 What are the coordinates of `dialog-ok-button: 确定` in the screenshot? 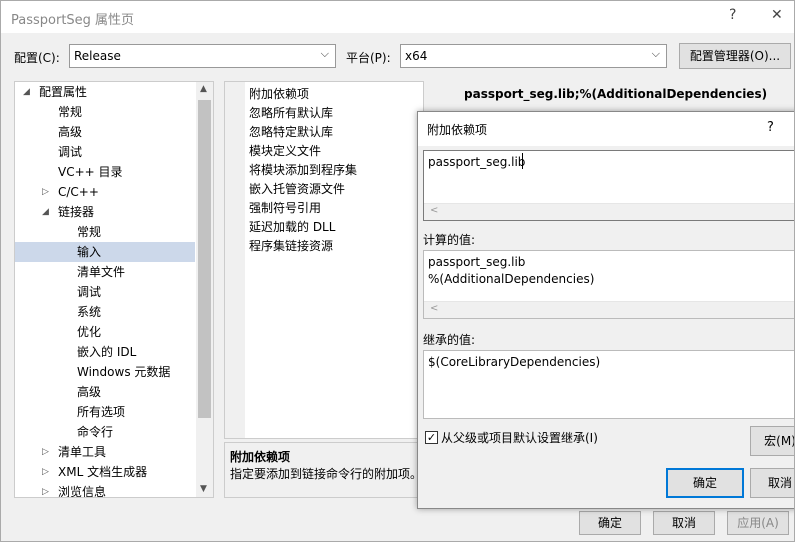 It's located at (705, 483).